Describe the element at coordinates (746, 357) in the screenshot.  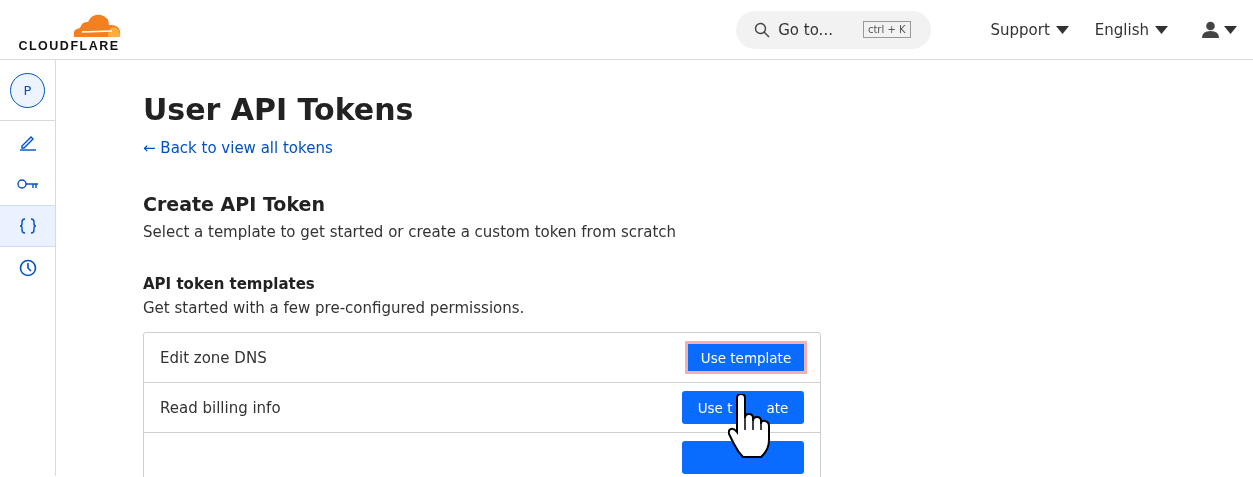
I see `use-template-button: Use template` at that location.